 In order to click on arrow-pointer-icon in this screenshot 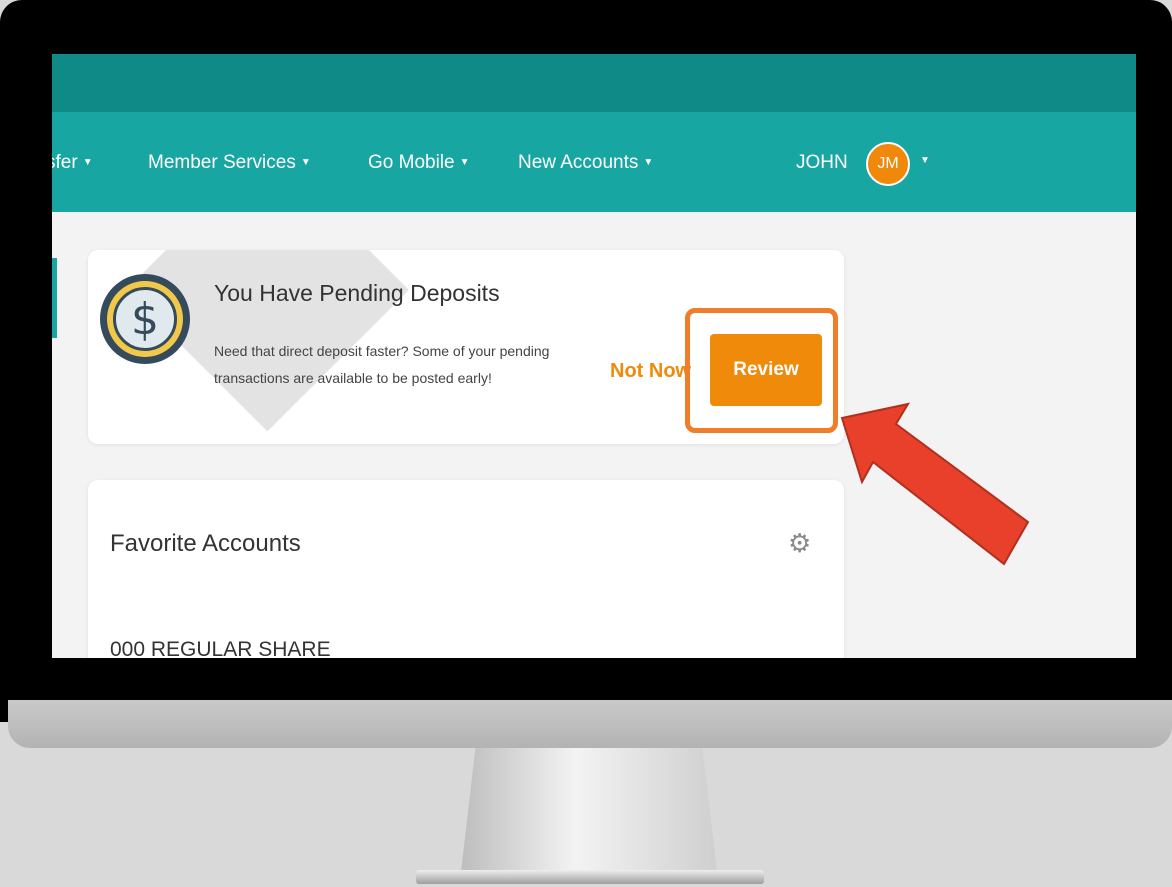, I will do `click(935, 484)`.